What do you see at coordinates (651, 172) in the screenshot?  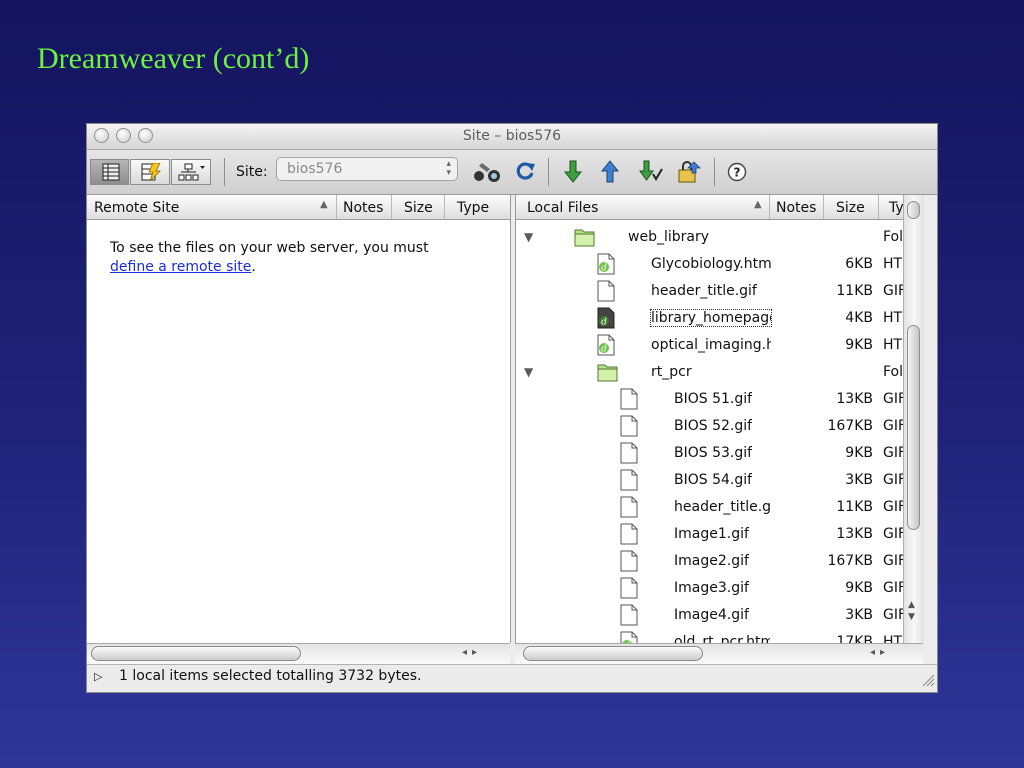 I see `check-out-icon` at bounding box center [651, 172].